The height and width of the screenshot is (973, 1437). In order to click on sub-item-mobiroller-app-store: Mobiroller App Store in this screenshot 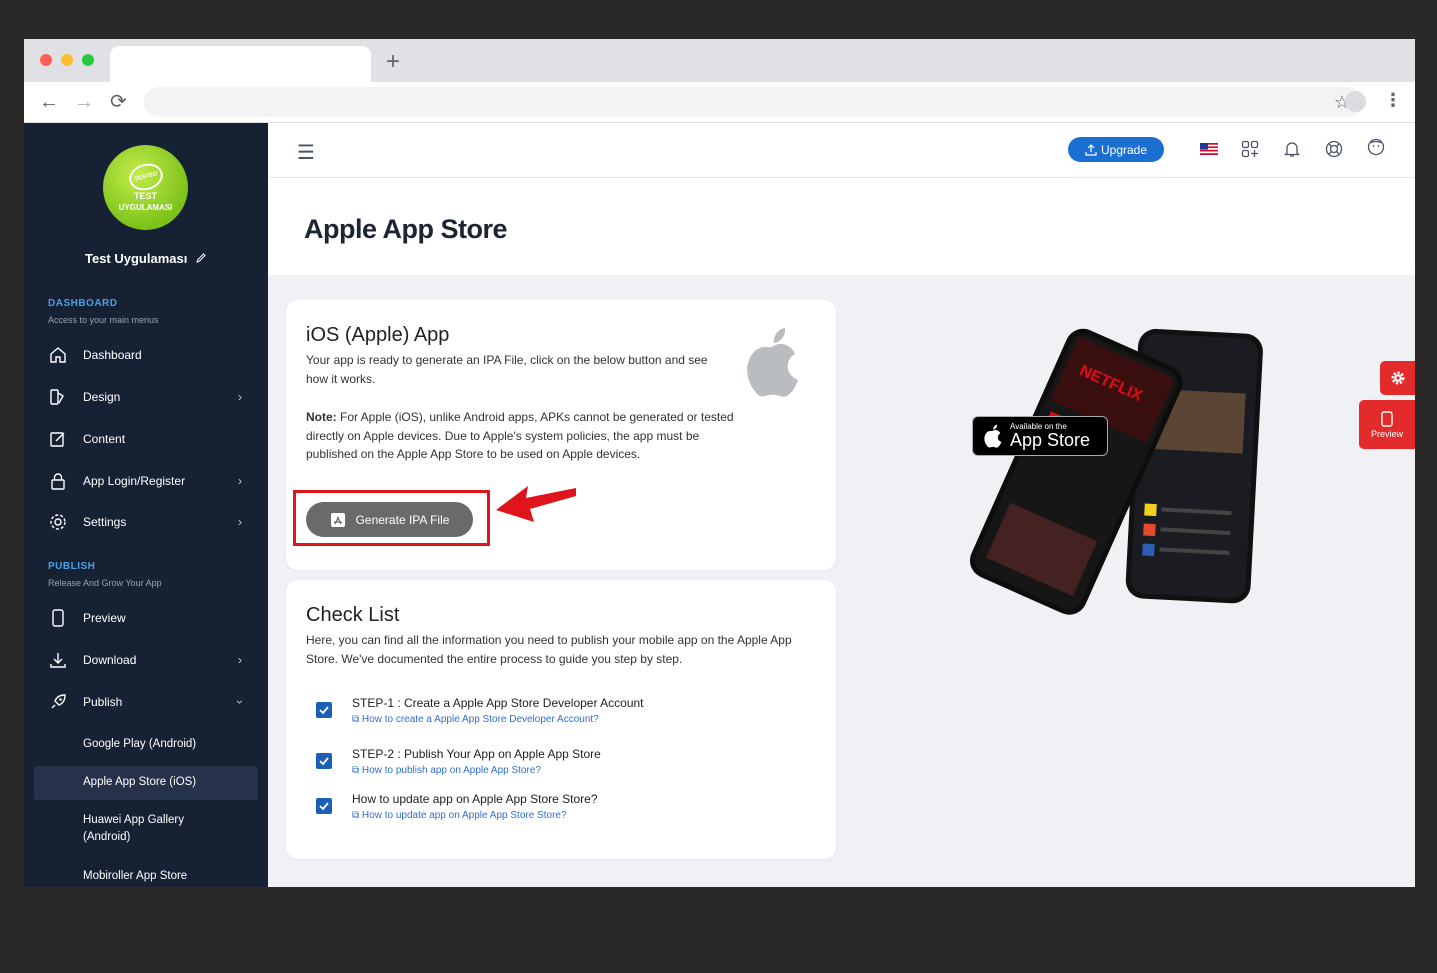, I will do `click(135, 876)`.